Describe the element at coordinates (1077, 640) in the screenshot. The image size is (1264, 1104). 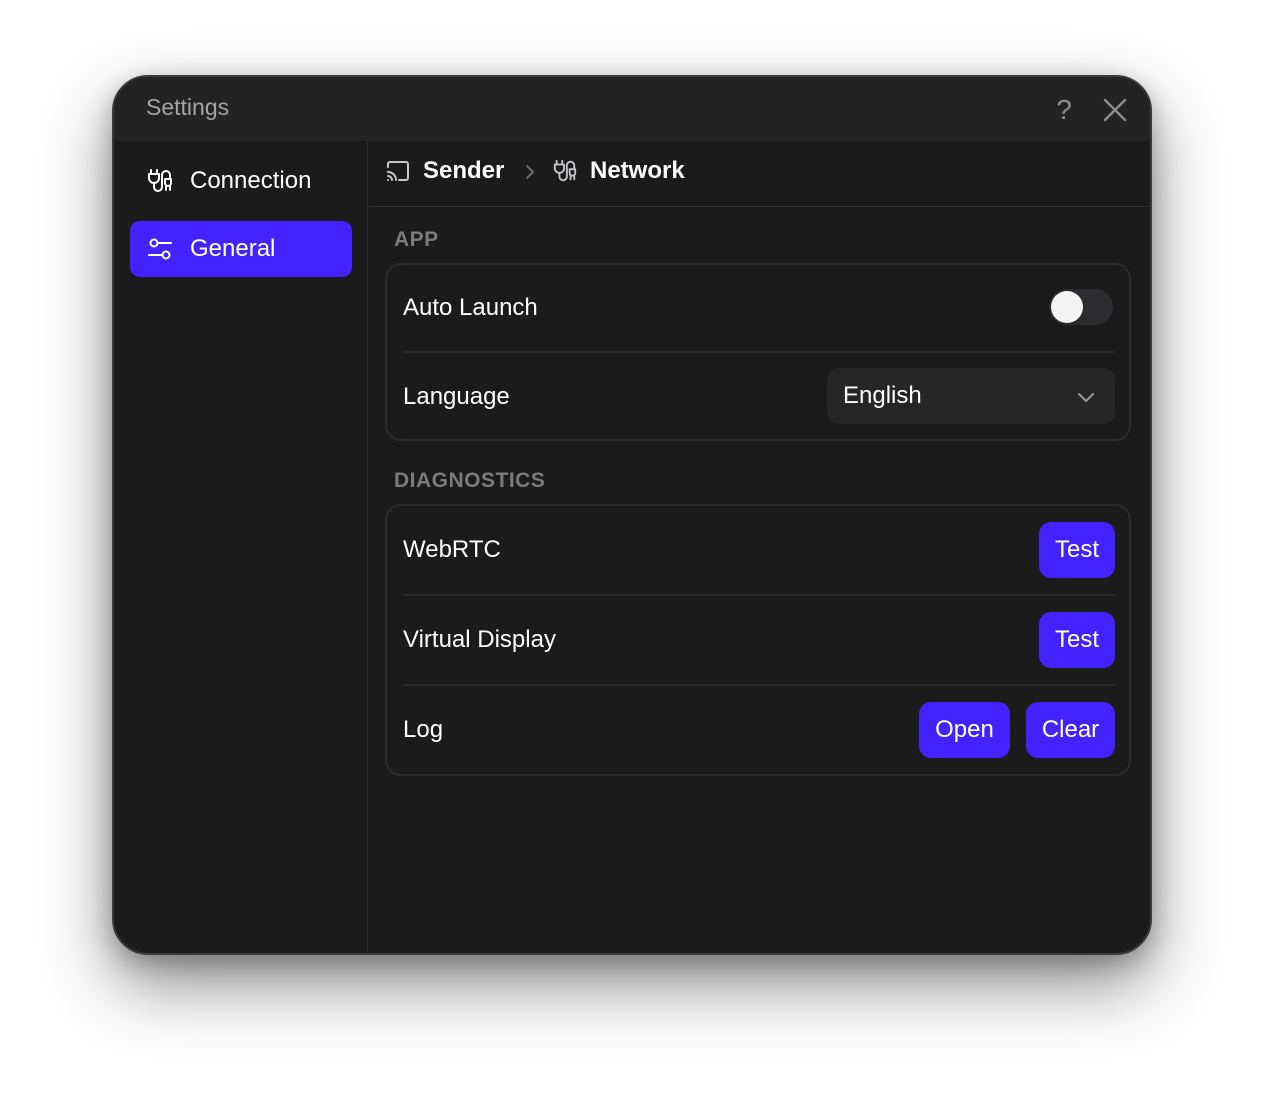
I see `virtual-display-test-button: Test` at that location.